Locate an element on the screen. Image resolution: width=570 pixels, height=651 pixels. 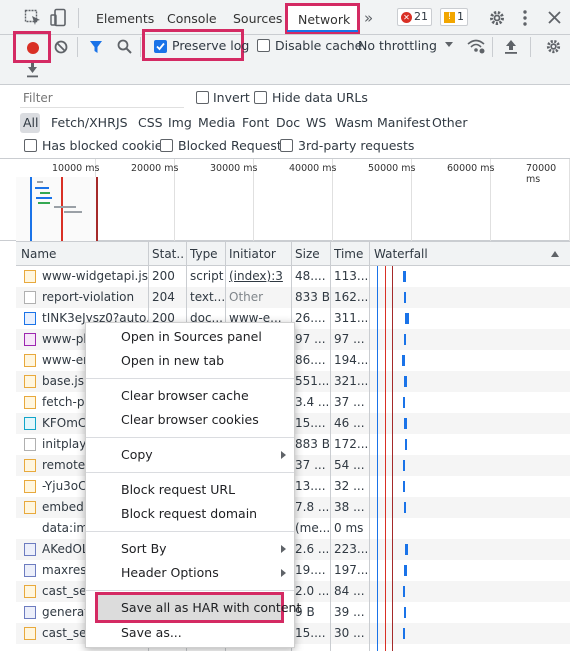
type-filter-js: JS is located at coordinates (122, 122).